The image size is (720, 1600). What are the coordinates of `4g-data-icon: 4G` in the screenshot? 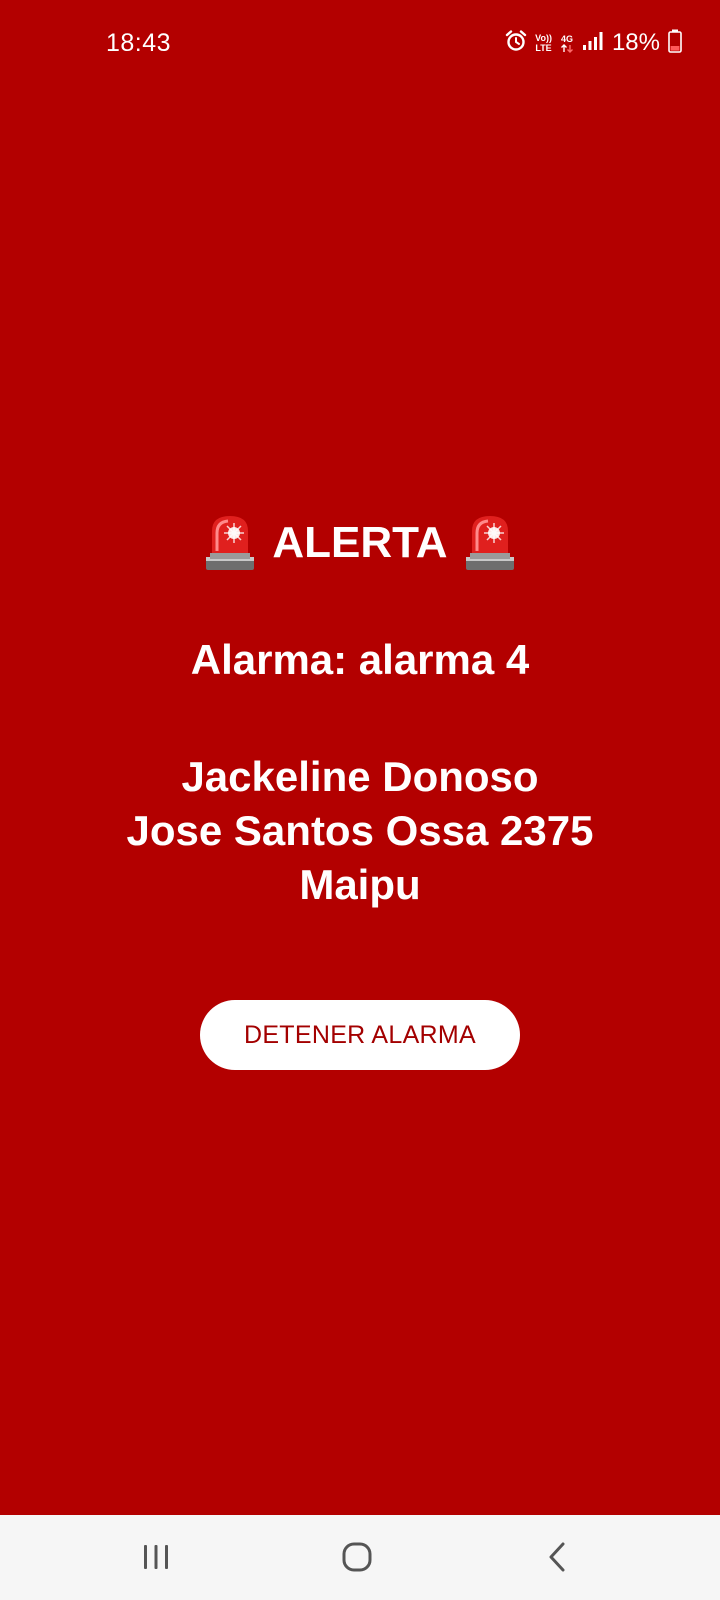 It's located at (567, 43).